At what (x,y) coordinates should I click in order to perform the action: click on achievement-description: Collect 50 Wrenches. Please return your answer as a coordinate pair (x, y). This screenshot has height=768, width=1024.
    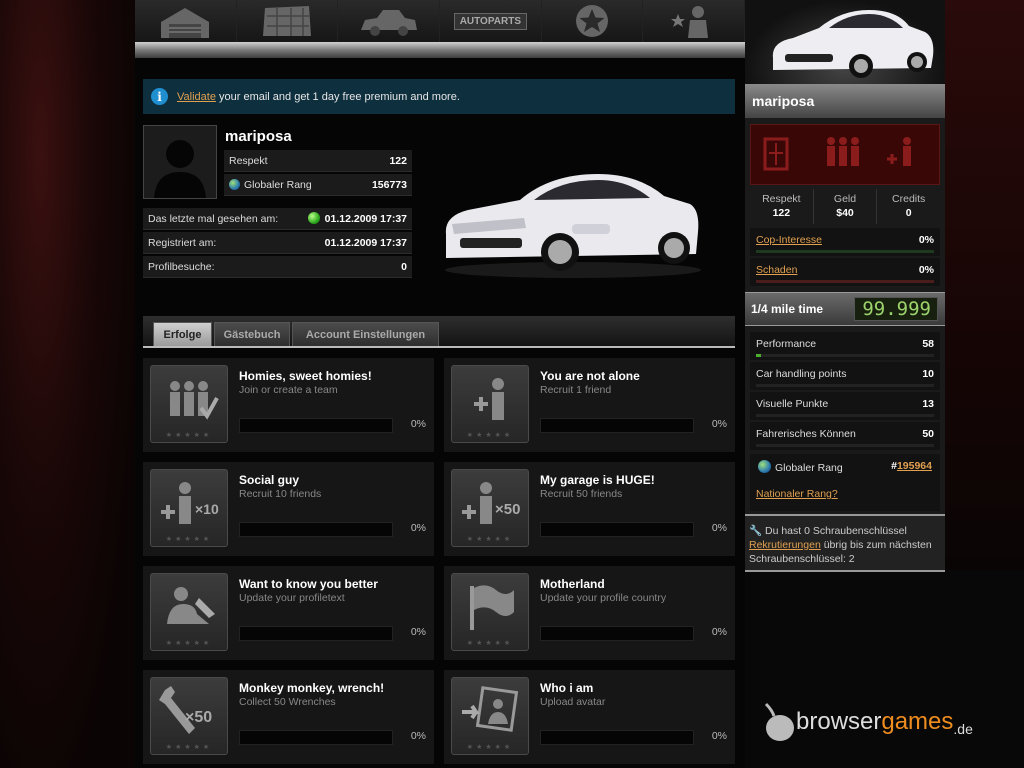
    Looking at the image, I should click on (287, 702).